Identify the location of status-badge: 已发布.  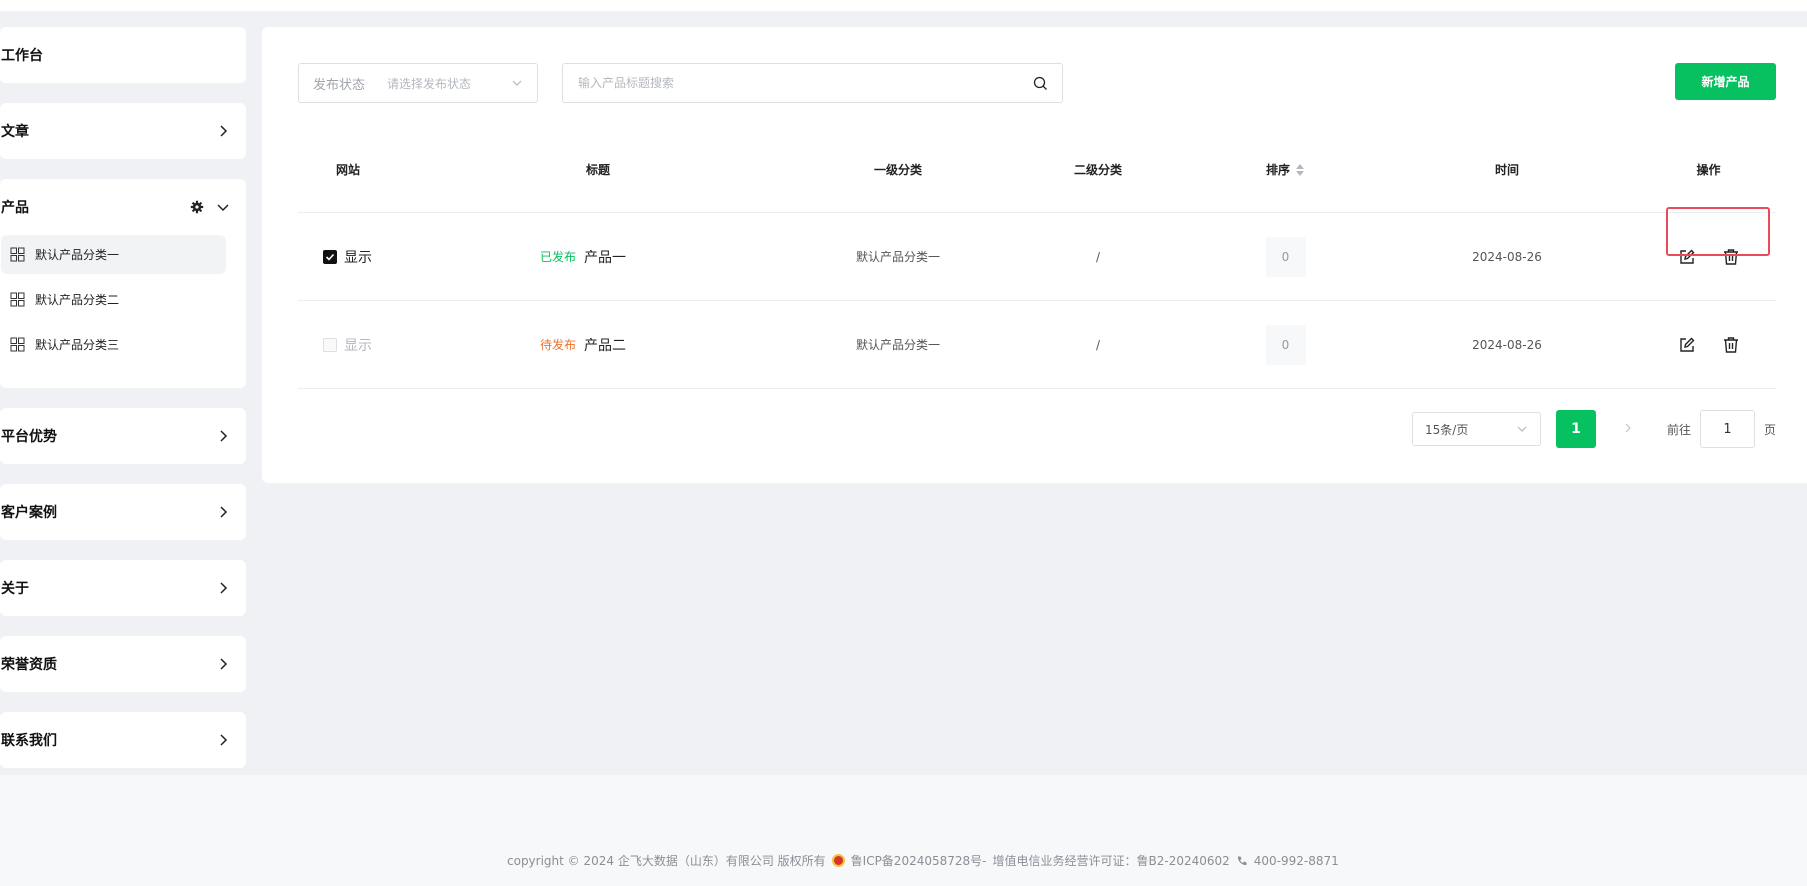
(557, 257).